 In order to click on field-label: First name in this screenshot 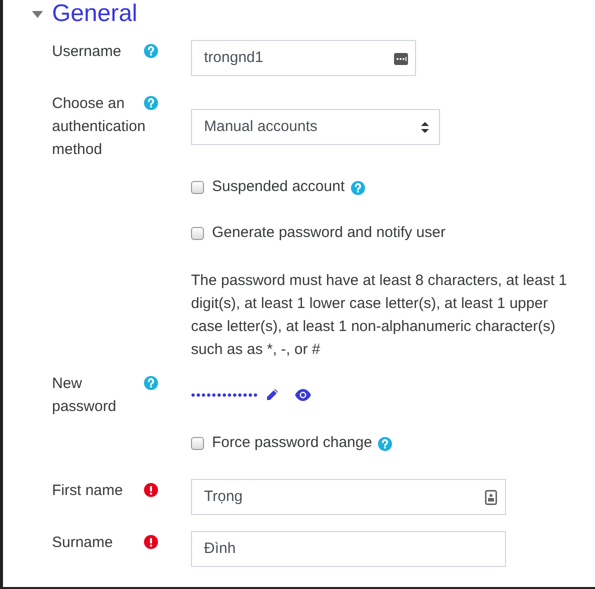, I will do `click(88, 491)`.